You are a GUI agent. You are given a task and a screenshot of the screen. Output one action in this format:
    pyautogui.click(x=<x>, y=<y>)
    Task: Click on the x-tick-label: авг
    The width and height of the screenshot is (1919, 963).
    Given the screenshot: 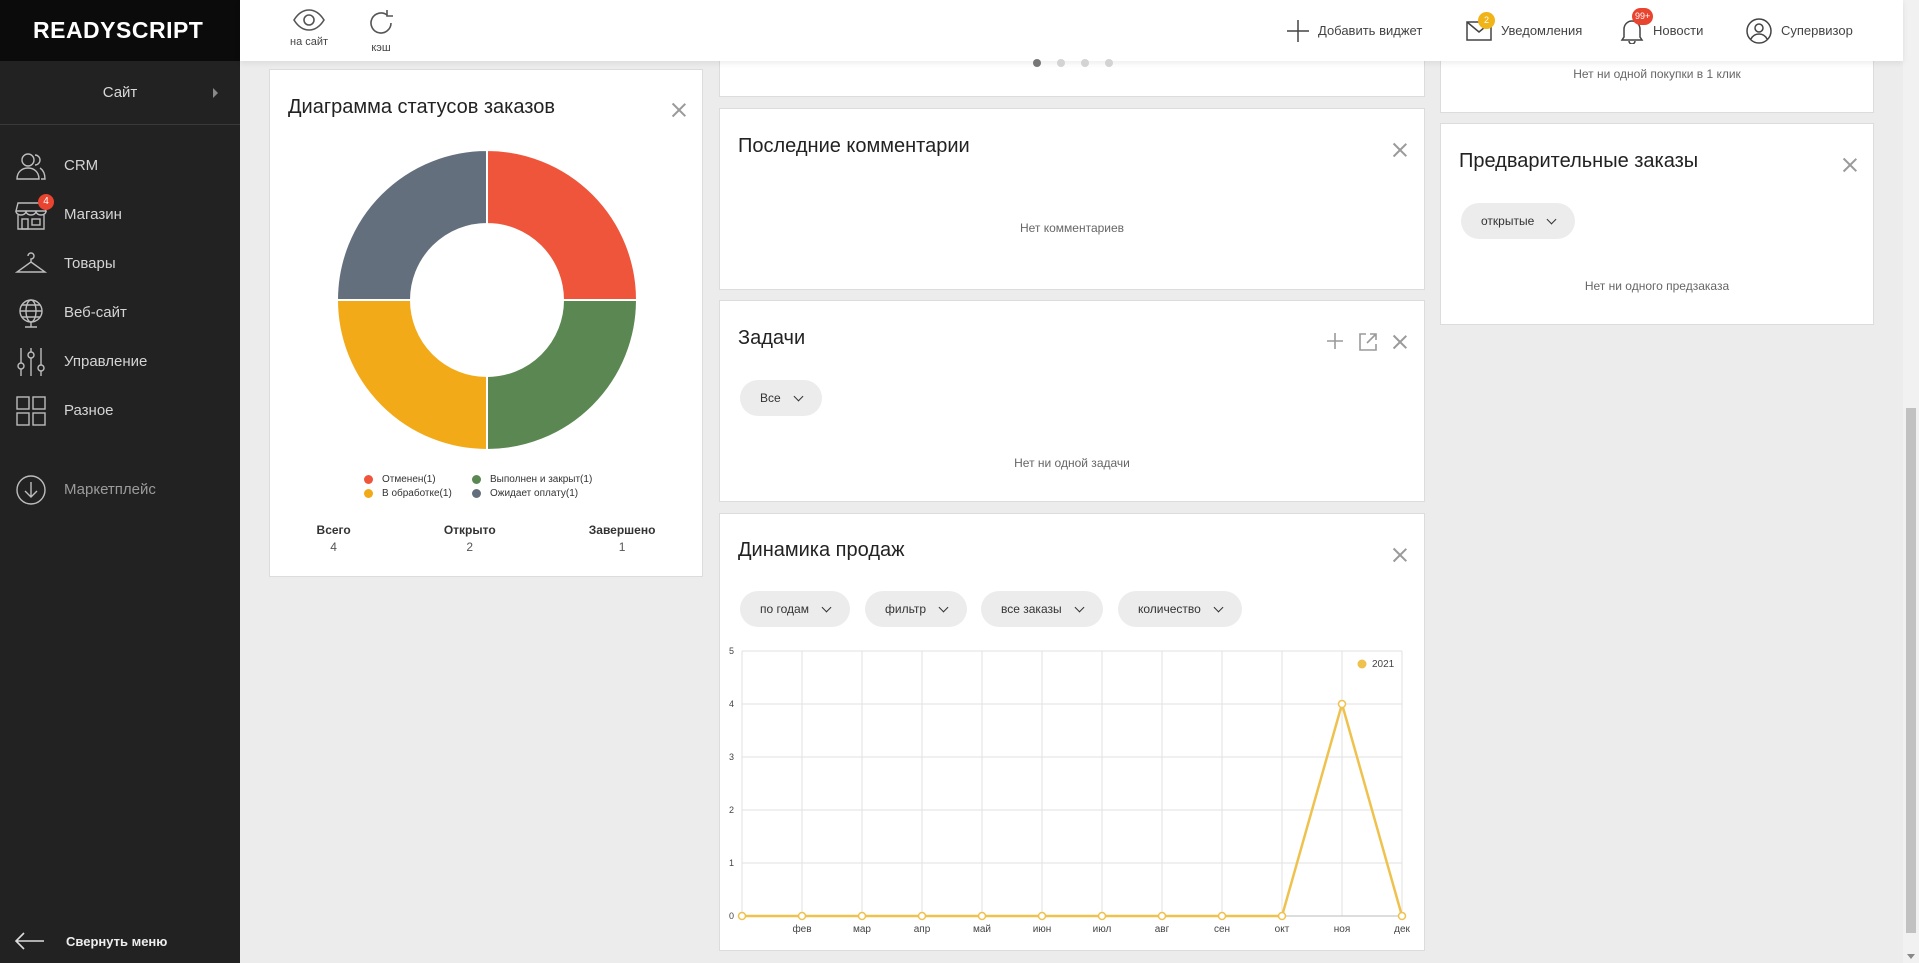 What is the action you would take?
    pyautogui.click(x=1162, y=929)
    